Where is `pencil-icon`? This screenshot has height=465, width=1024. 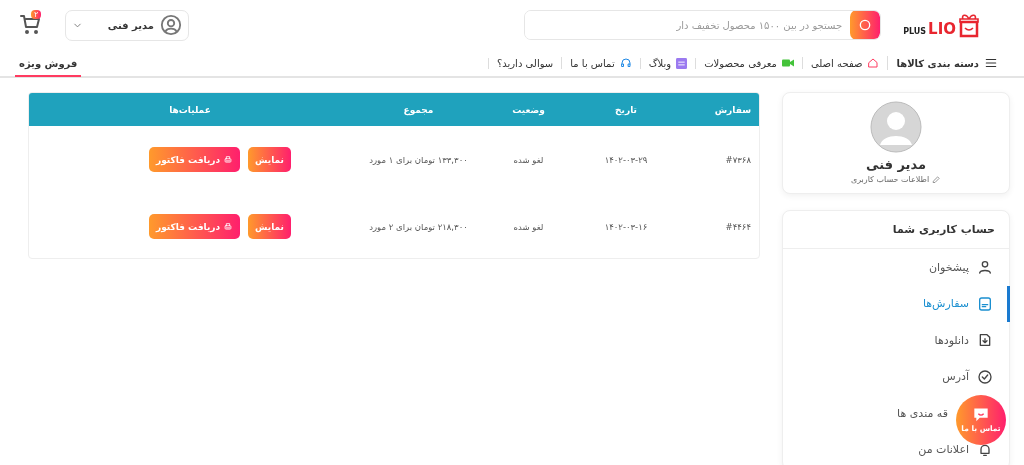 pencil-icon is located at coordinates (937, 179).